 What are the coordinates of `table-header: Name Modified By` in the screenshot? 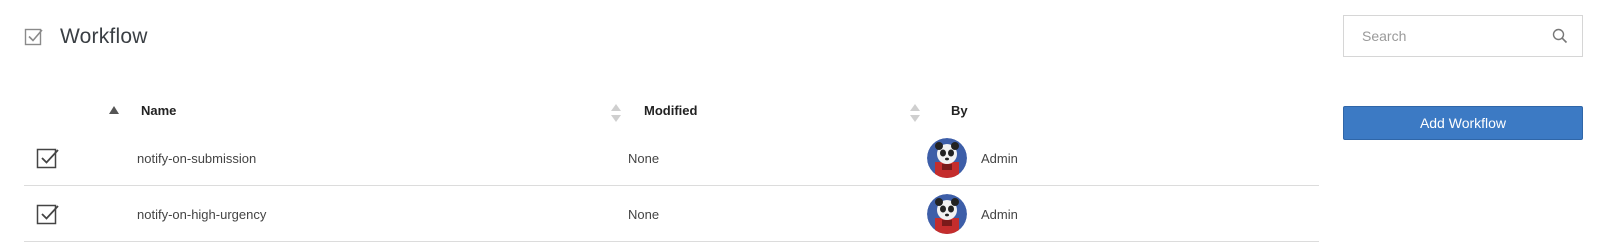 It's located at (671, 110).